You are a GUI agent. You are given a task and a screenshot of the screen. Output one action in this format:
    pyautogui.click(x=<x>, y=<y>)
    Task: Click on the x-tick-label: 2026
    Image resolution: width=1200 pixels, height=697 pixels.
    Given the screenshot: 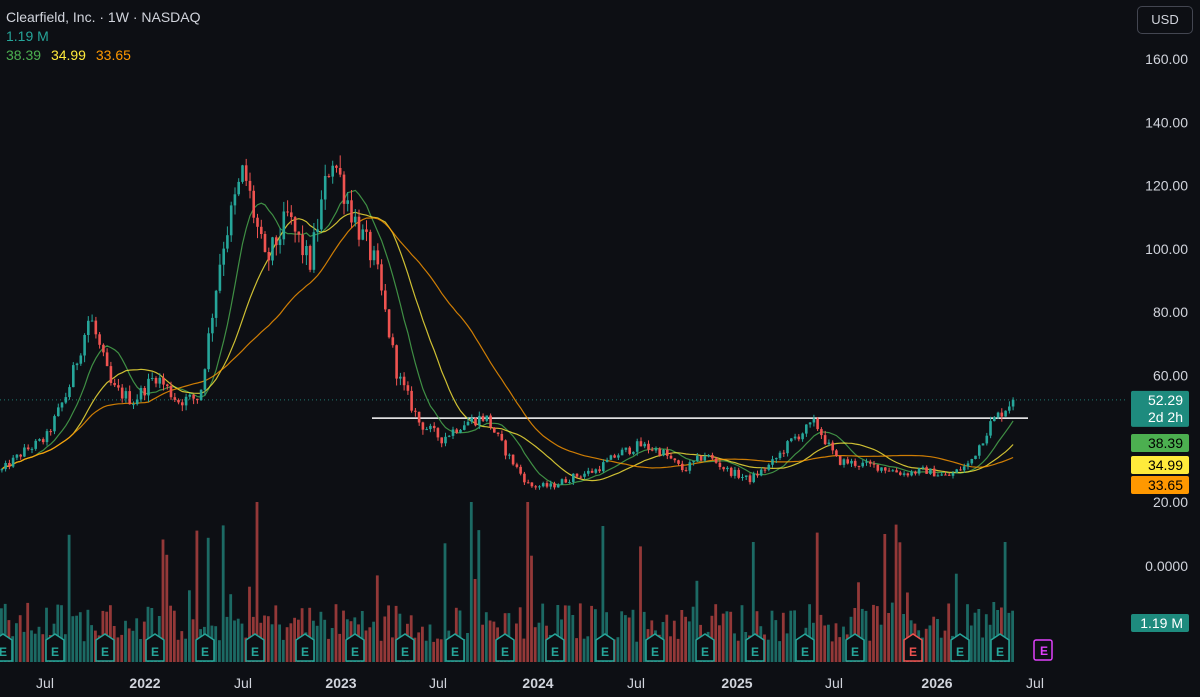 What is the action you would take?
    pyautogui.click(x=936, y=683)
    